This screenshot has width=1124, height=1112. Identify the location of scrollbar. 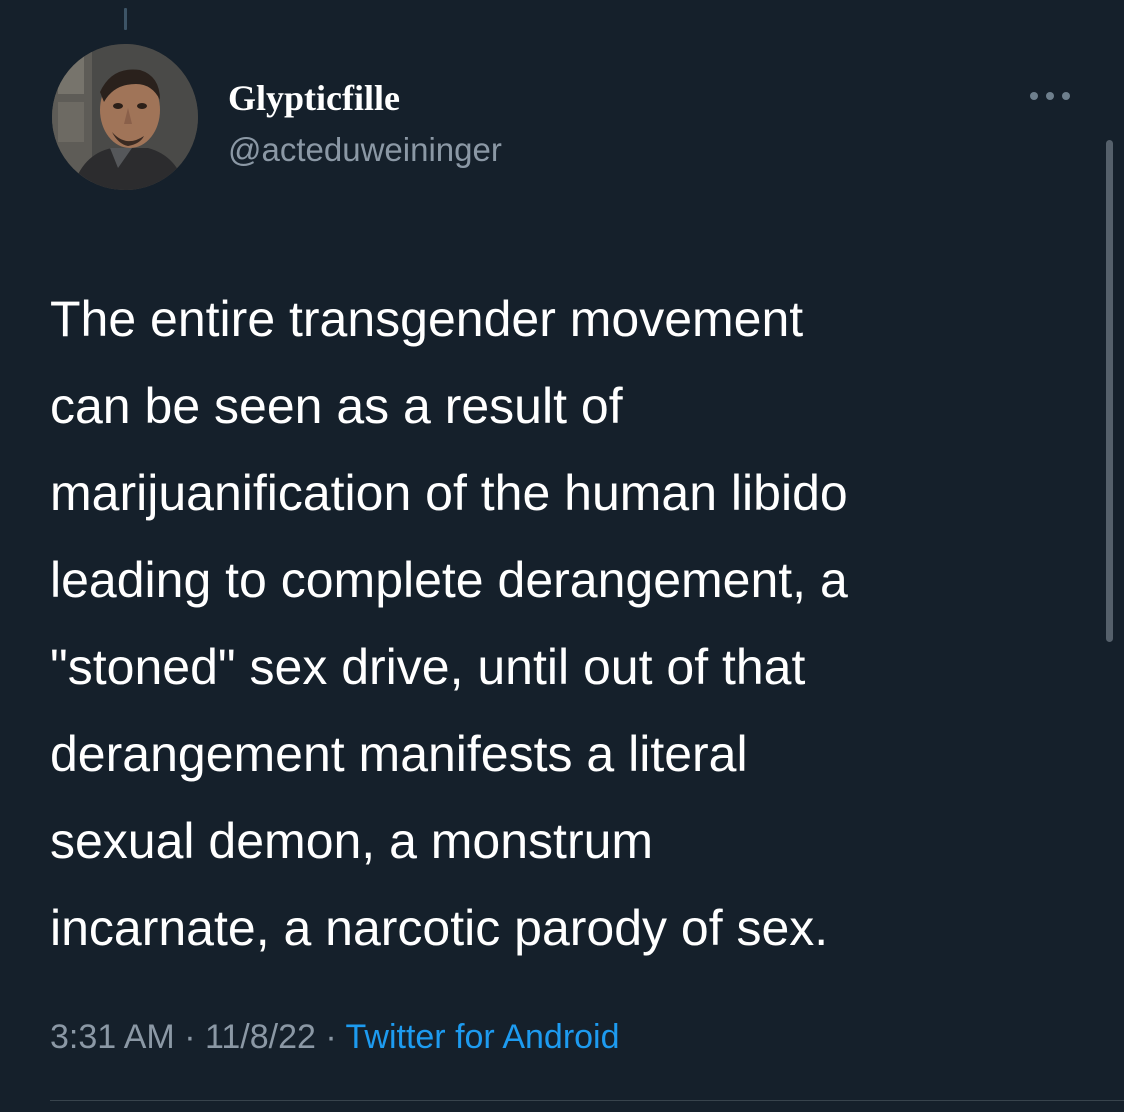
(1109, 391).